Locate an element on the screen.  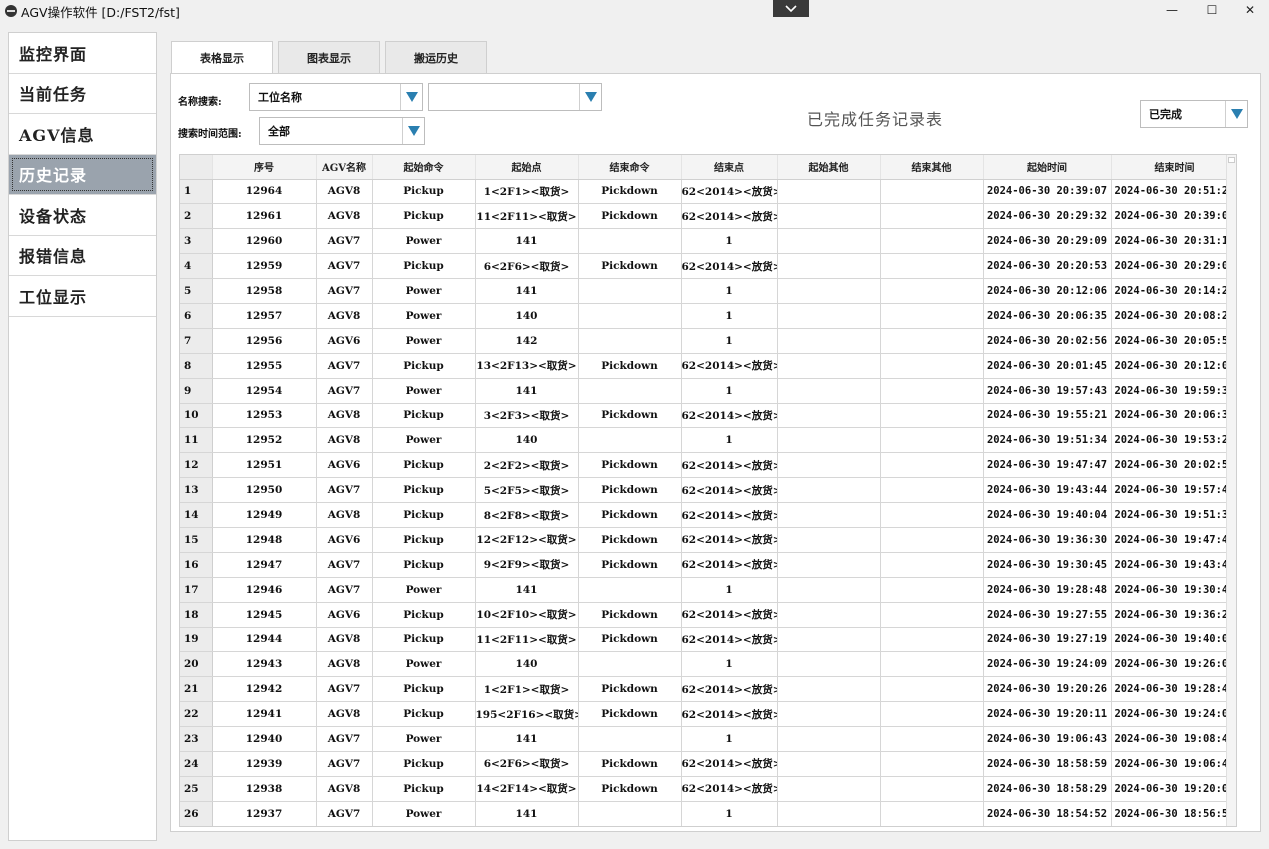
sidebar-item-monitor: 监控界面 is located at coordinates (82, 53).